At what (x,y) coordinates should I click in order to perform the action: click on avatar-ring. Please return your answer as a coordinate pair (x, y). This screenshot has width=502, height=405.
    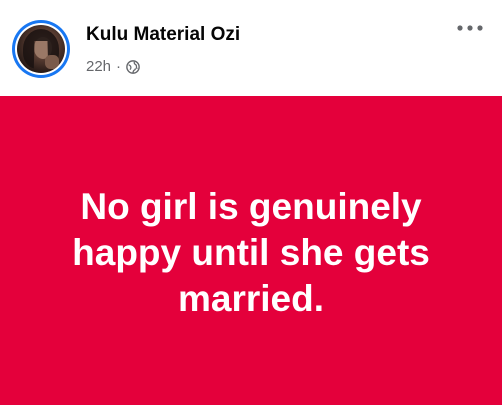
    Looking at the image, I should click on (41, 49).